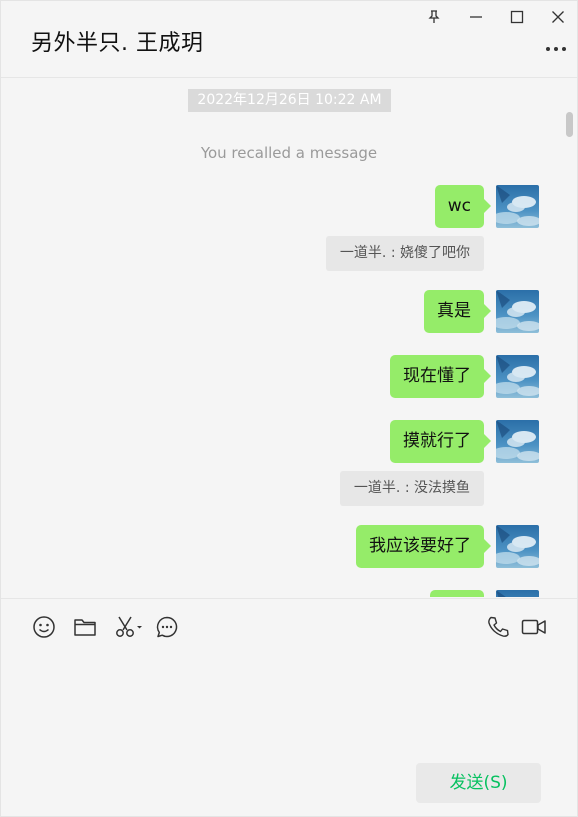 This screenshot has width=578, height=817. What do you see at coordinates (534, 627) in the screenshot?
I see `video-icon` at bounding box center [534, 627].